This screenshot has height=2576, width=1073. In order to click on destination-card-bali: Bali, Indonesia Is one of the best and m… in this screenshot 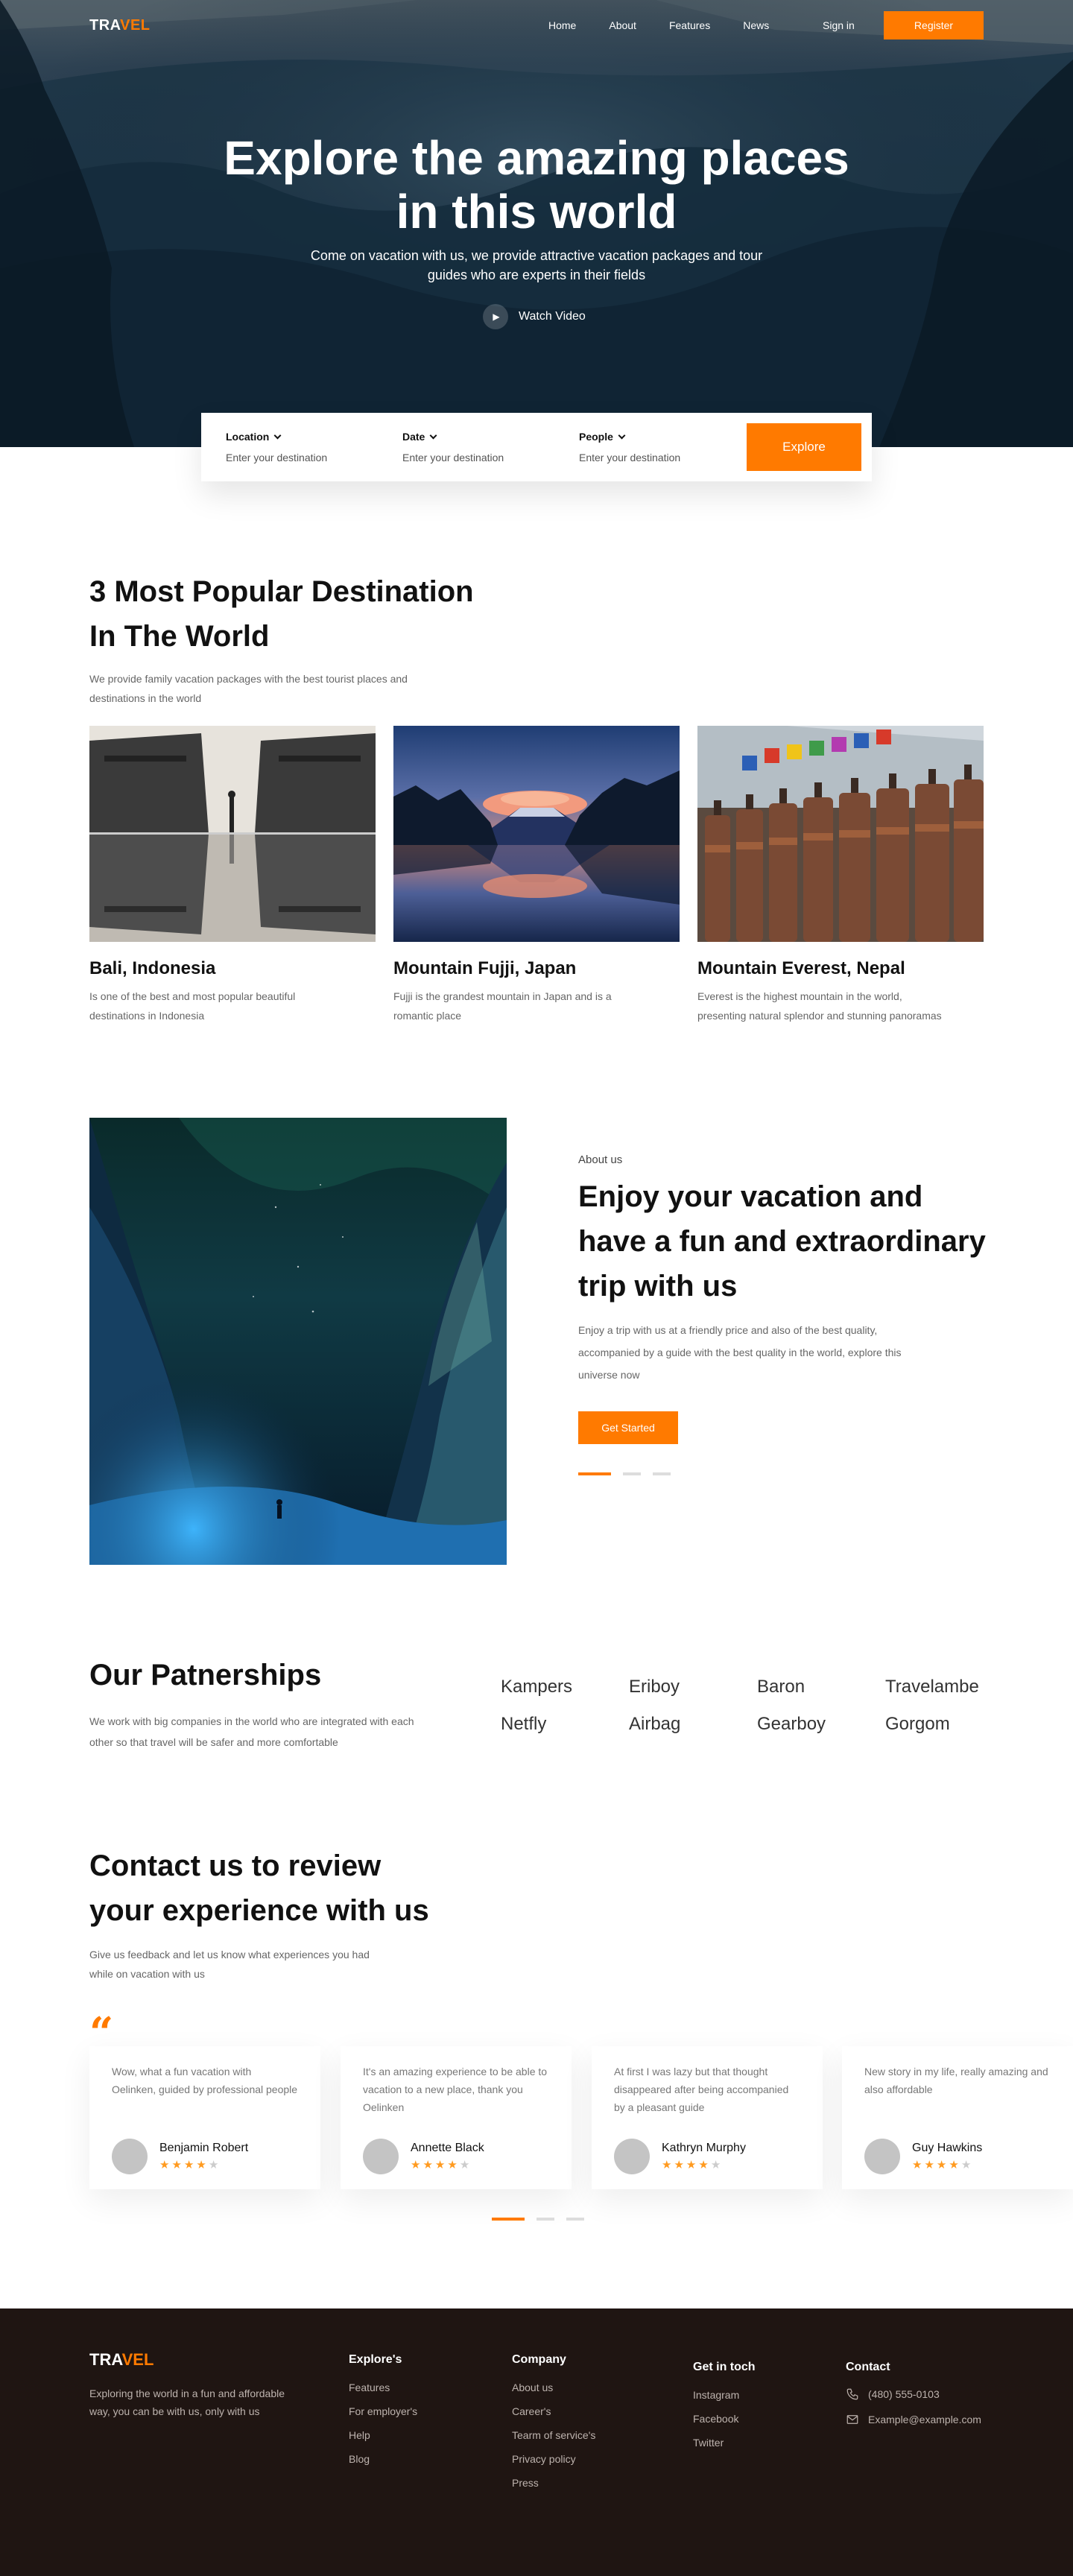, I will do `click(232, 875)`.